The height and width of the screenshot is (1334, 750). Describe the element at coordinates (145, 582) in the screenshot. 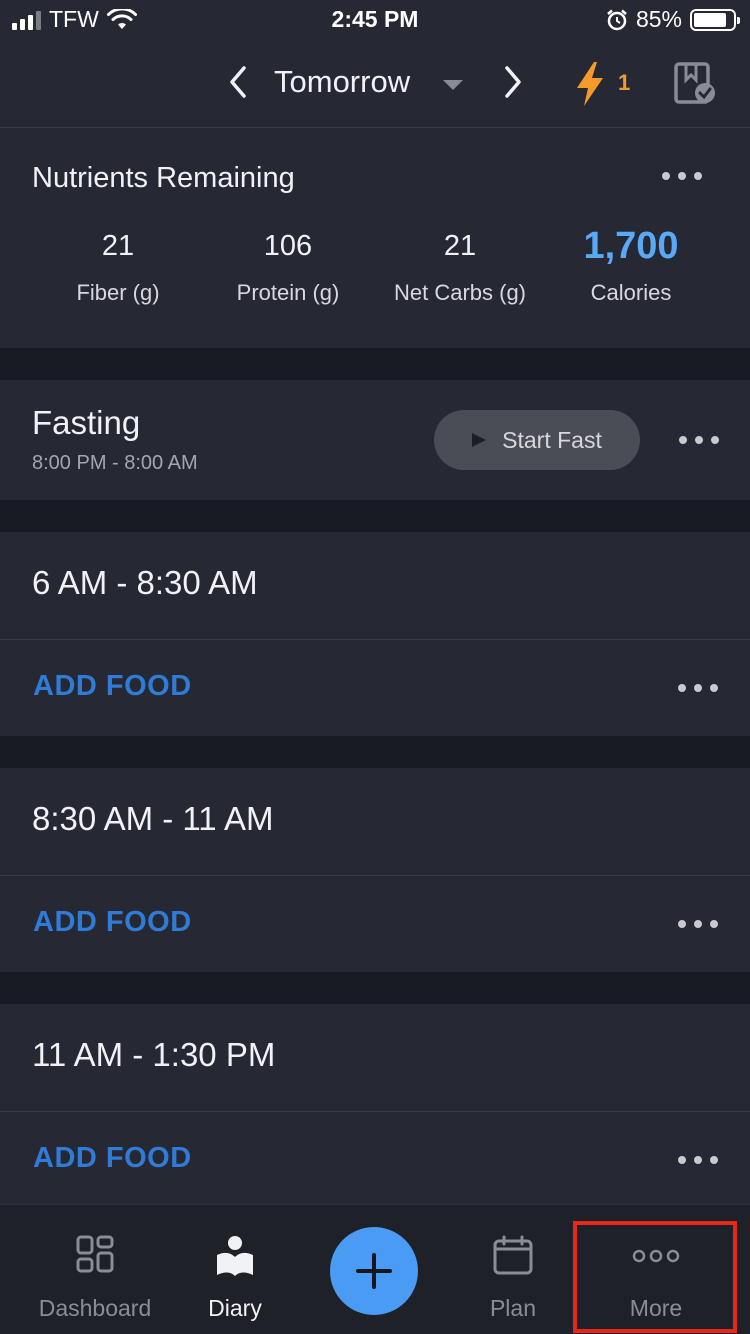

I see `meal-time-range: 6 AM - 8:30 AM` at that location.